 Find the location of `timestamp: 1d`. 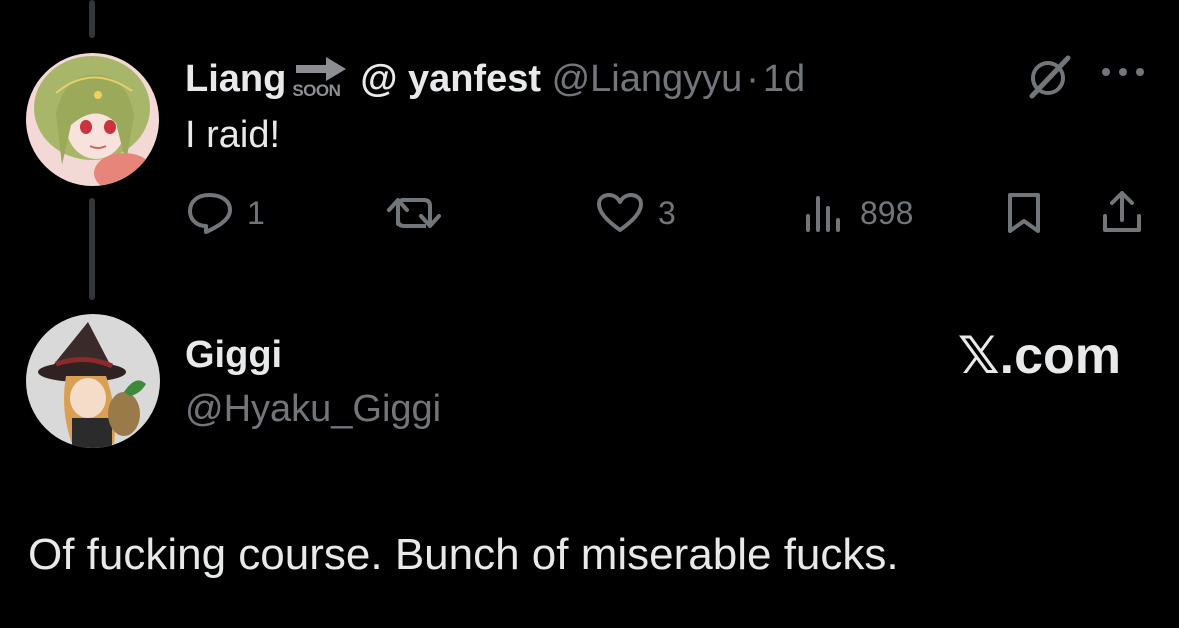

timestamp: 1d is located at coordinates (784, 79).